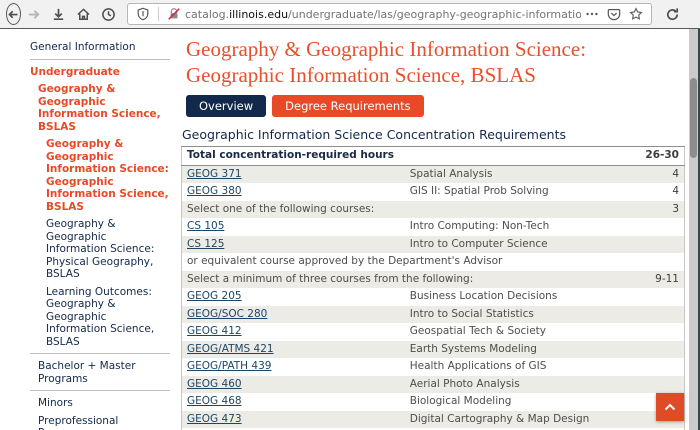 This screenshot has height=430, width=700. I want to click on course-title: Intro to Computer Science, so click(478, 243).